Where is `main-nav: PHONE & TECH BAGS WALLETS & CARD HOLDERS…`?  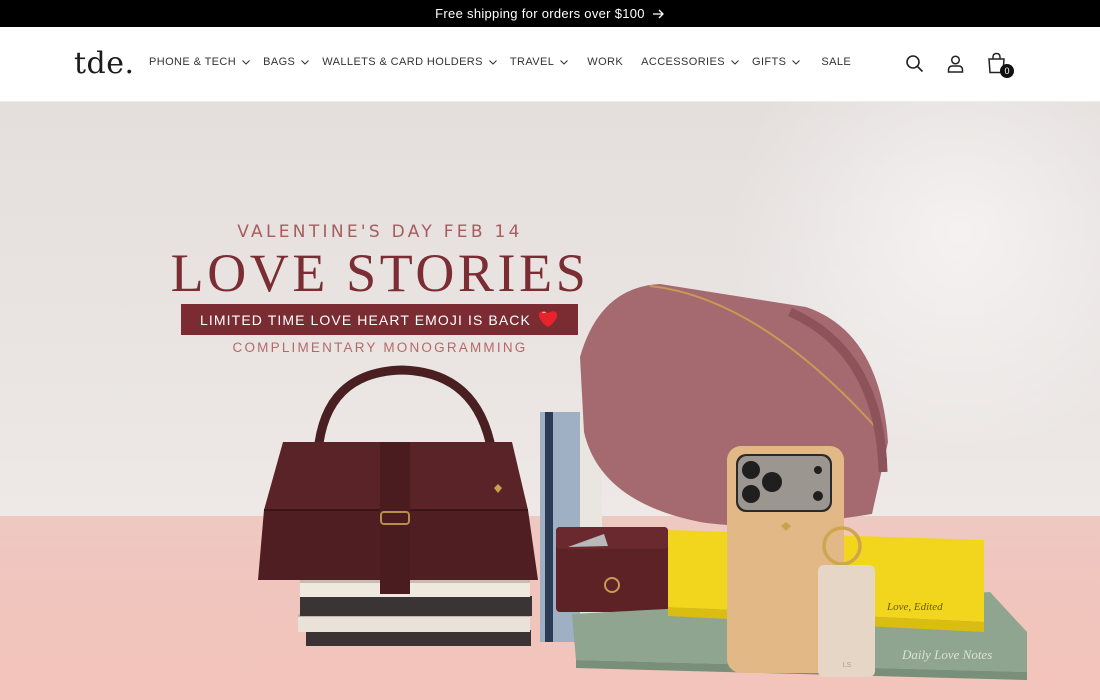 main-nav: PHONE & TECH BAGS WALLETS & CARD HOLDERS… is located at coordinates (500, 62).